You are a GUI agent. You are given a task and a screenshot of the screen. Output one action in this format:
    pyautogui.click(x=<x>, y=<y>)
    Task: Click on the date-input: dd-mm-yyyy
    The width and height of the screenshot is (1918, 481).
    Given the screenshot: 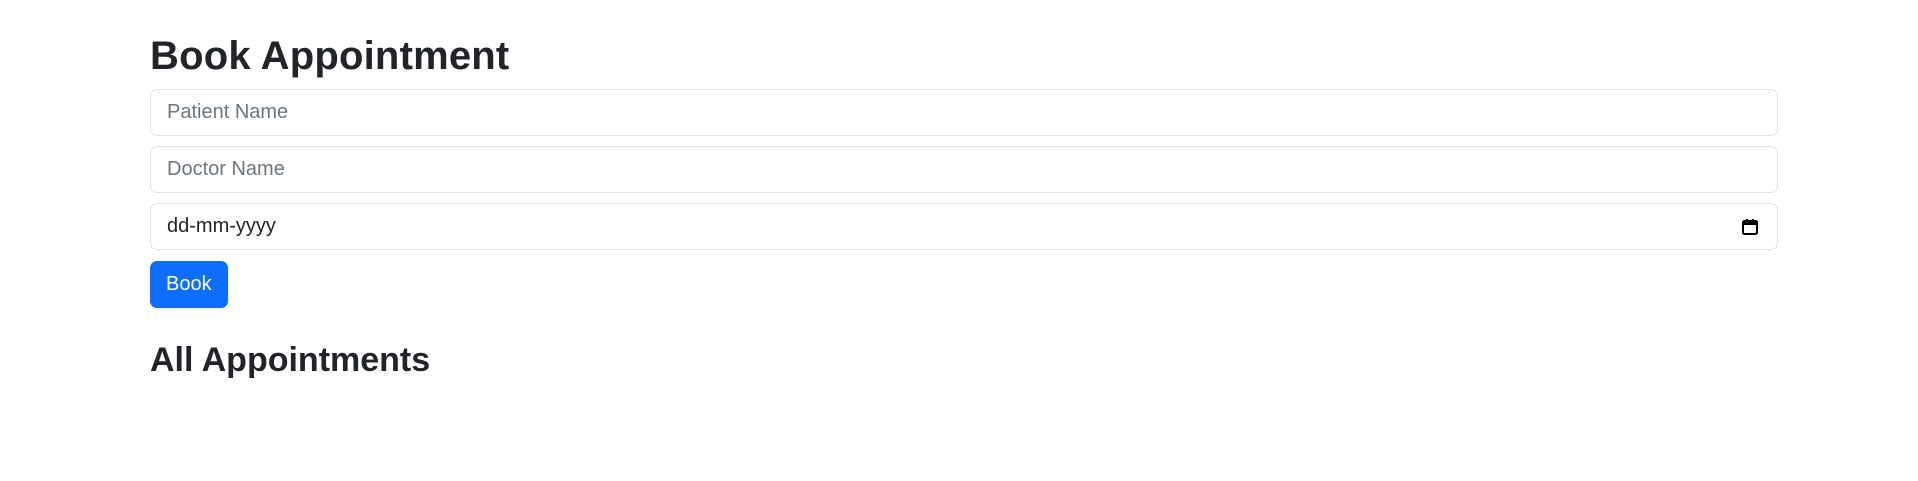 What is the action you would take?
    pyautogui.click(x=964, y=226)
    